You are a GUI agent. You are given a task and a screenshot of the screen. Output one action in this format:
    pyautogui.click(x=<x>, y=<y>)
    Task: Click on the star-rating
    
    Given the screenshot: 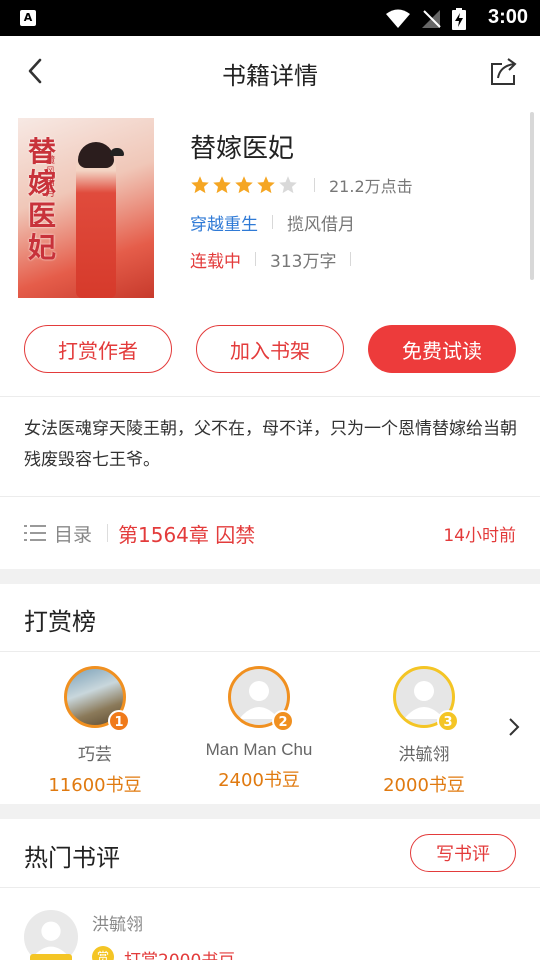 What is the action you would take?
    pyautogui.click(x=245, y=185)
    